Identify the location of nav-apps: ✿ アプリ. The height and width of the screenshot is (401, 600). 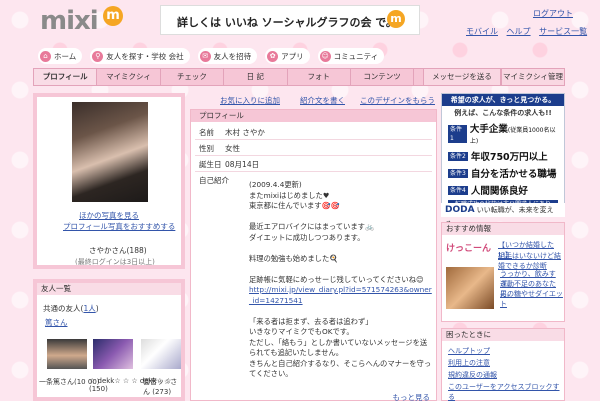
(287, 56).